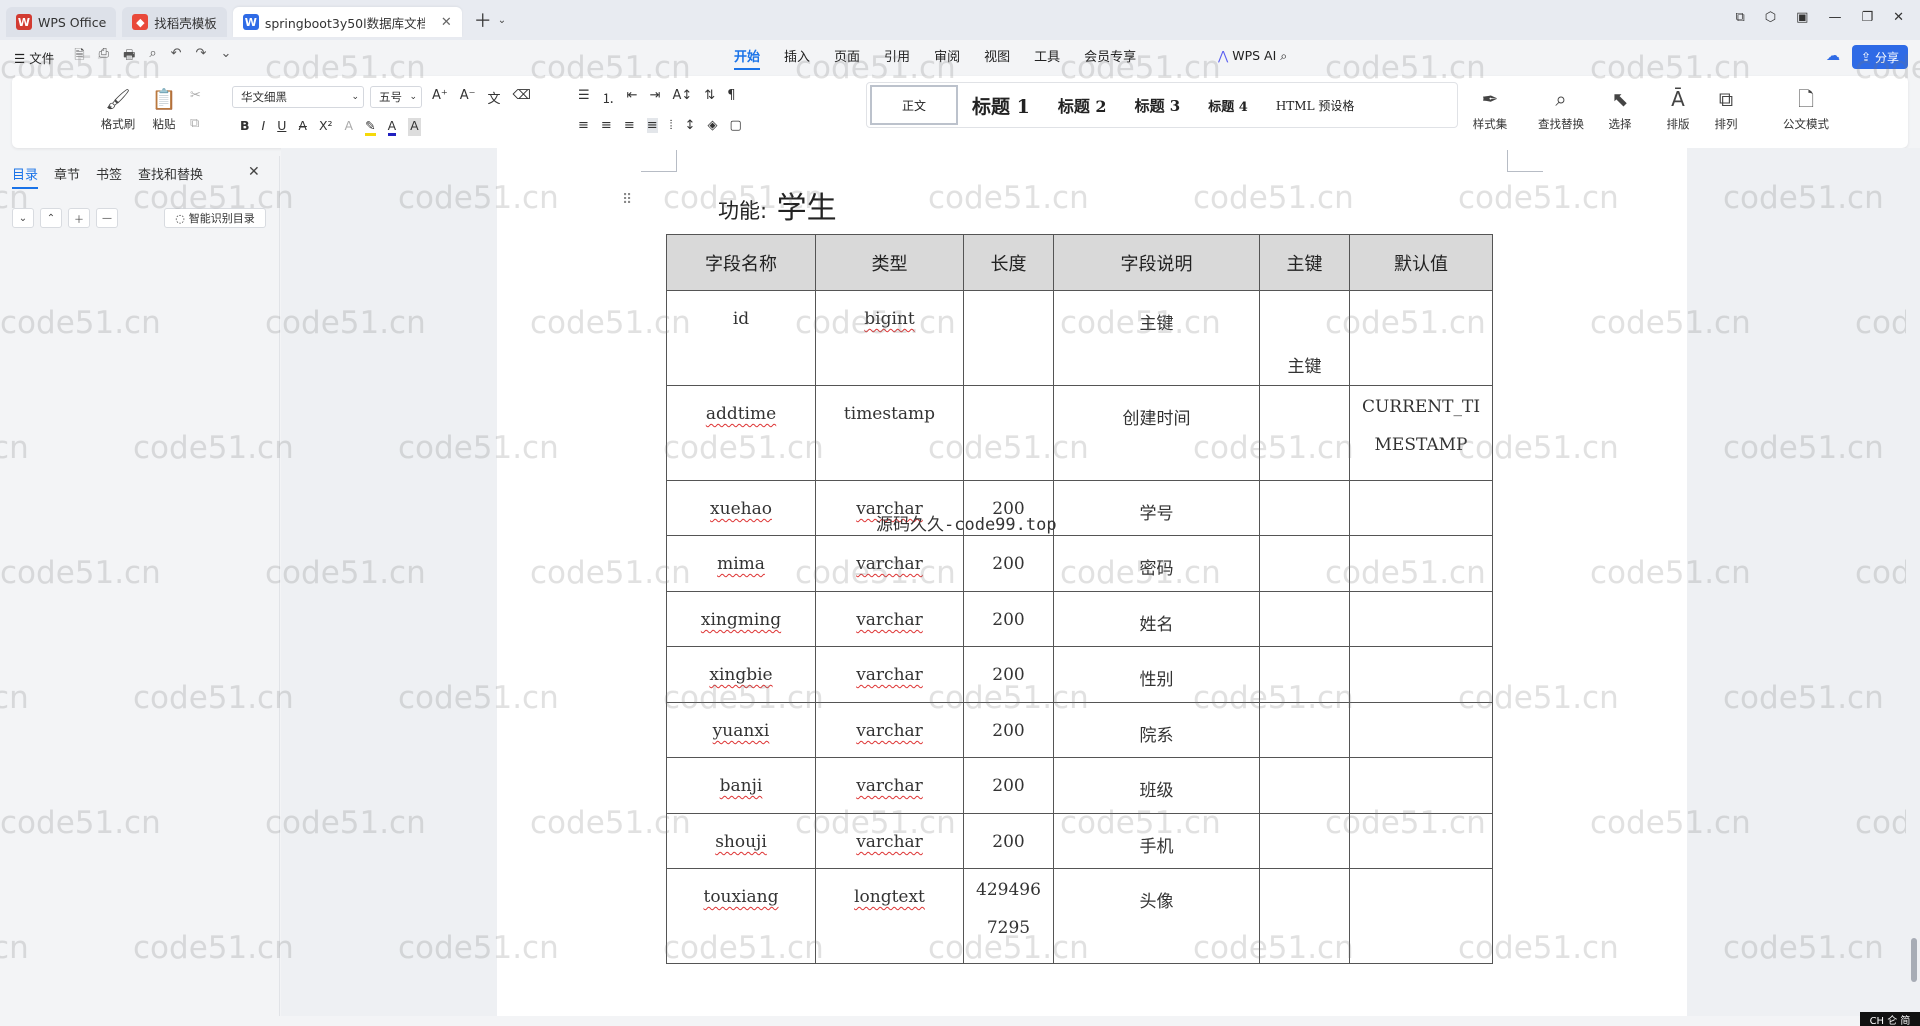 The height and width of the screenshot is (1026, 1920). I want to click on close-window-icon: ✕, so click(1898, 17).